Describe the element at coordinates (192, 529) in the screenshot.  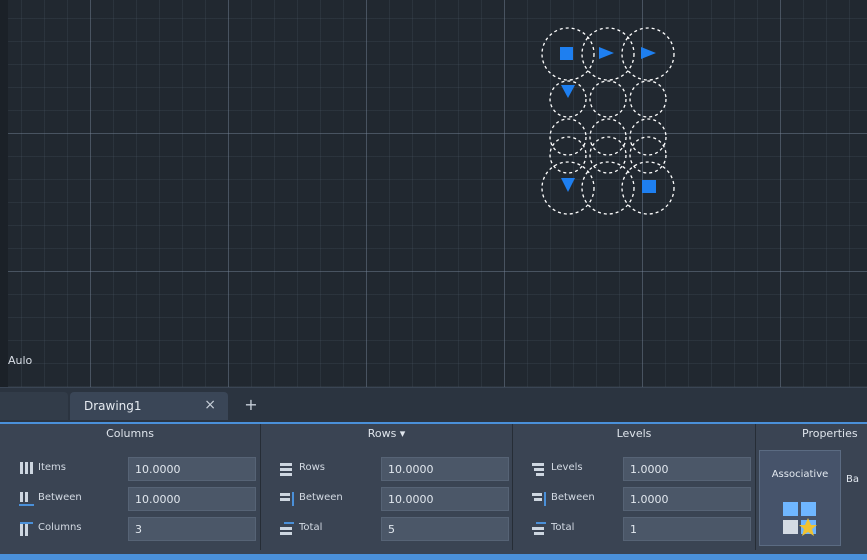
I see `columns-total-input` at that location.